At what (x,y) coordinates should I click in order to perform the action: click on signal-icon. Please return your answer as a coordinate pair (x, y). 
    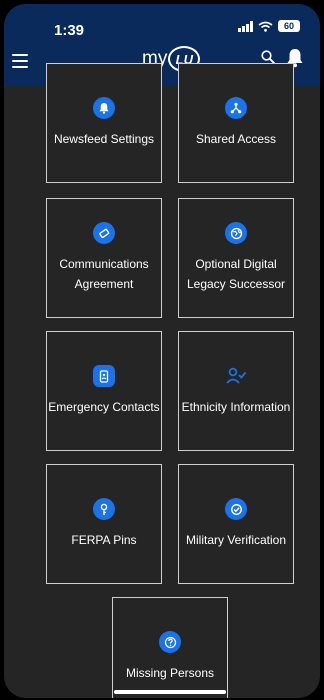
    Looking at the image, I should click on (245, 26).